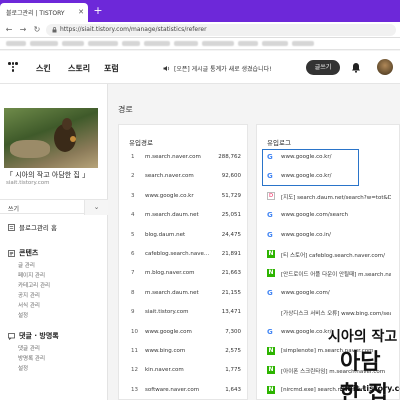  Describe the element at coordinates (32, 227) in the screenshot. I see `sidebar-item-home: 블로그관리 홈` at that location.